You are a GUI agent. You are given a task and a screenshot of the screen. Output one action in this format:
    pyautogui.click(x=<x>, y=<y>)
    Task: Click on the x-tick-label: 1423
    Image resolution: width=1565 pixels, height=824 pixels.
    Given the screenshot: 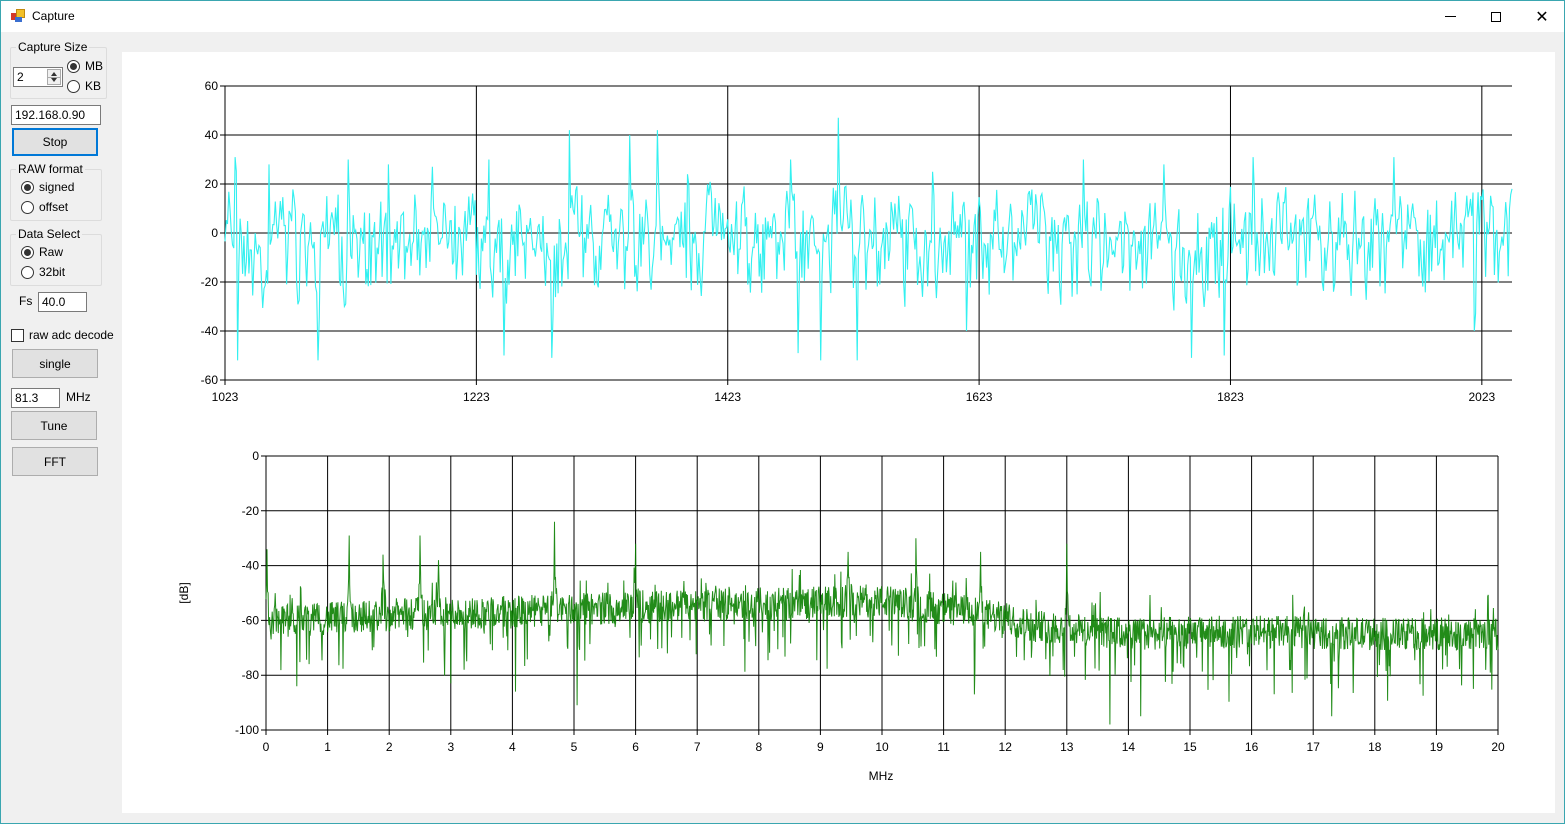 What is the action you would take?
    pyautogui.click(x=727, y=397)
    